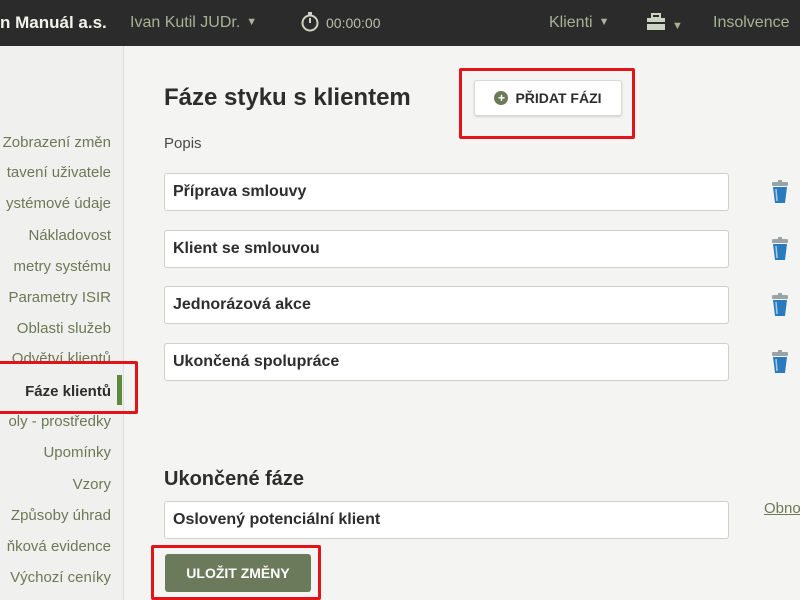 The width and height of the screenshot is (800, 600). What do you see at coordinates (782, 508) in the screenshot?
I see `restore-link: Obno` at bounding box center [782, 508].